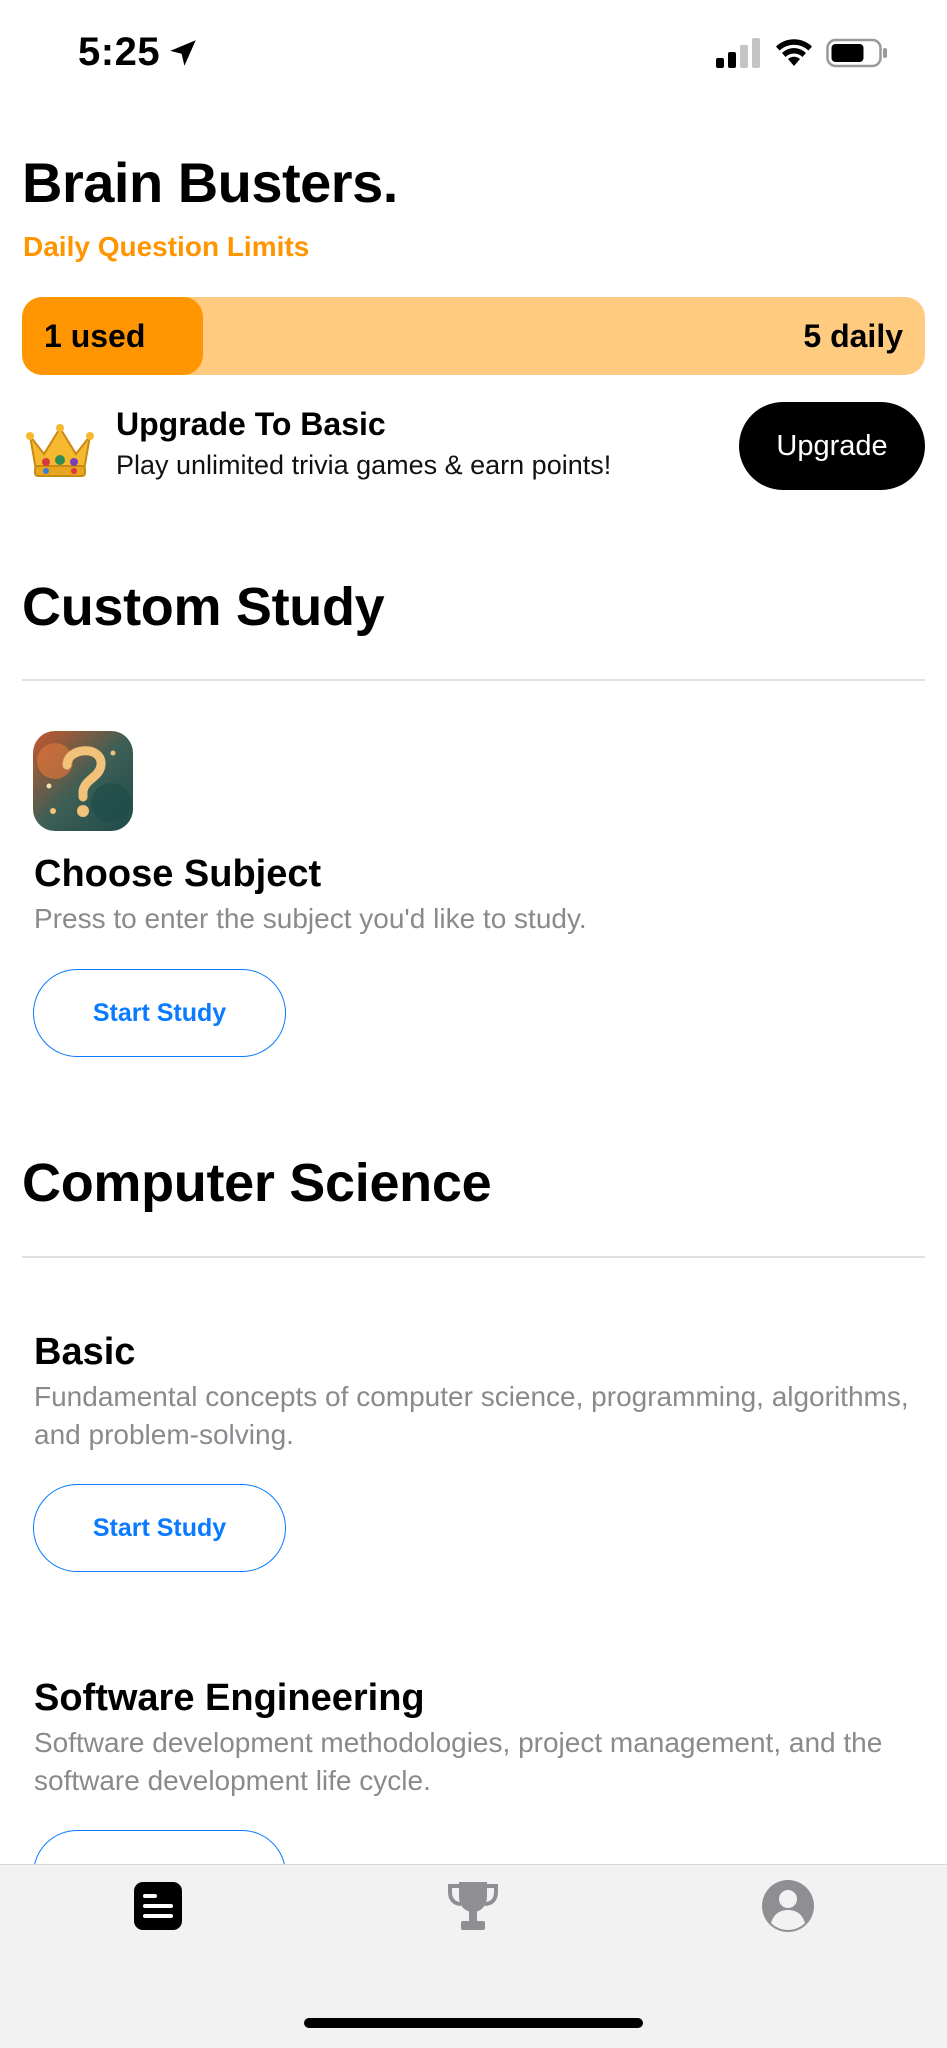 The height and width of the screenshot is (2048, 947). I want to click on daily-usage-progress: 1 used 5 daily, so click(473, 336).